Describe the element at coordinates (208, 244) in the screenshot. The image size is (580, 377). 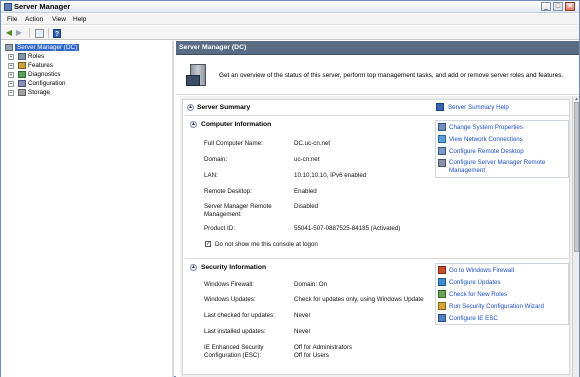
I see `do-not-show-checkbox: ✓` at that location.